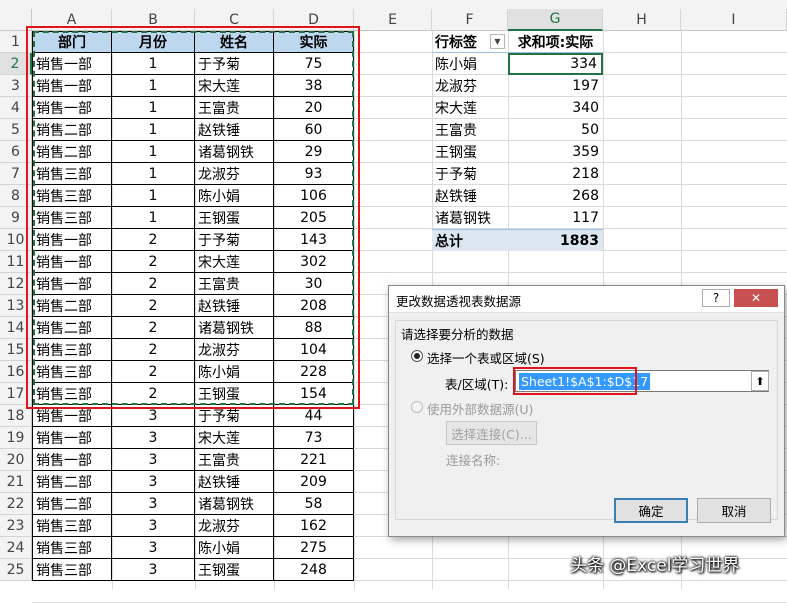  I want to click on row-header-19: 19, so click(16, 438).